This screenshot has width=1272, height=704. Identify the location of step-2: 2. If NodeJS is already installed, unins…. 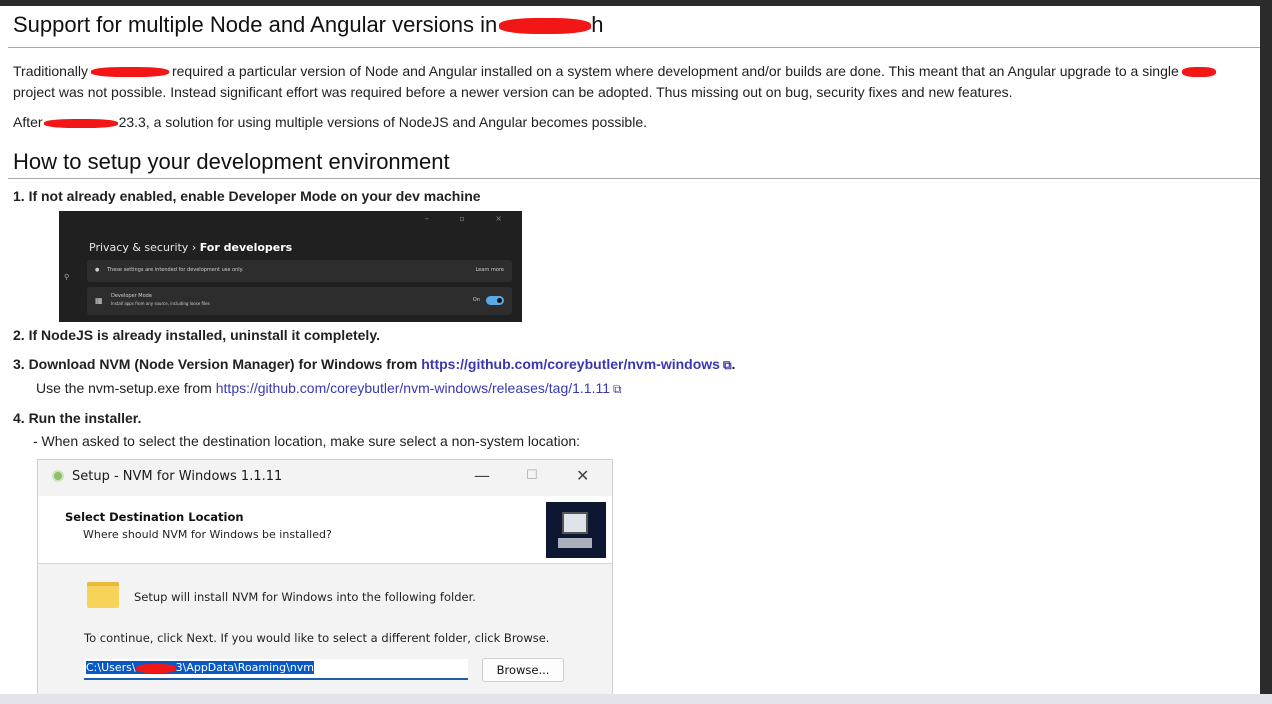
(196, 335).